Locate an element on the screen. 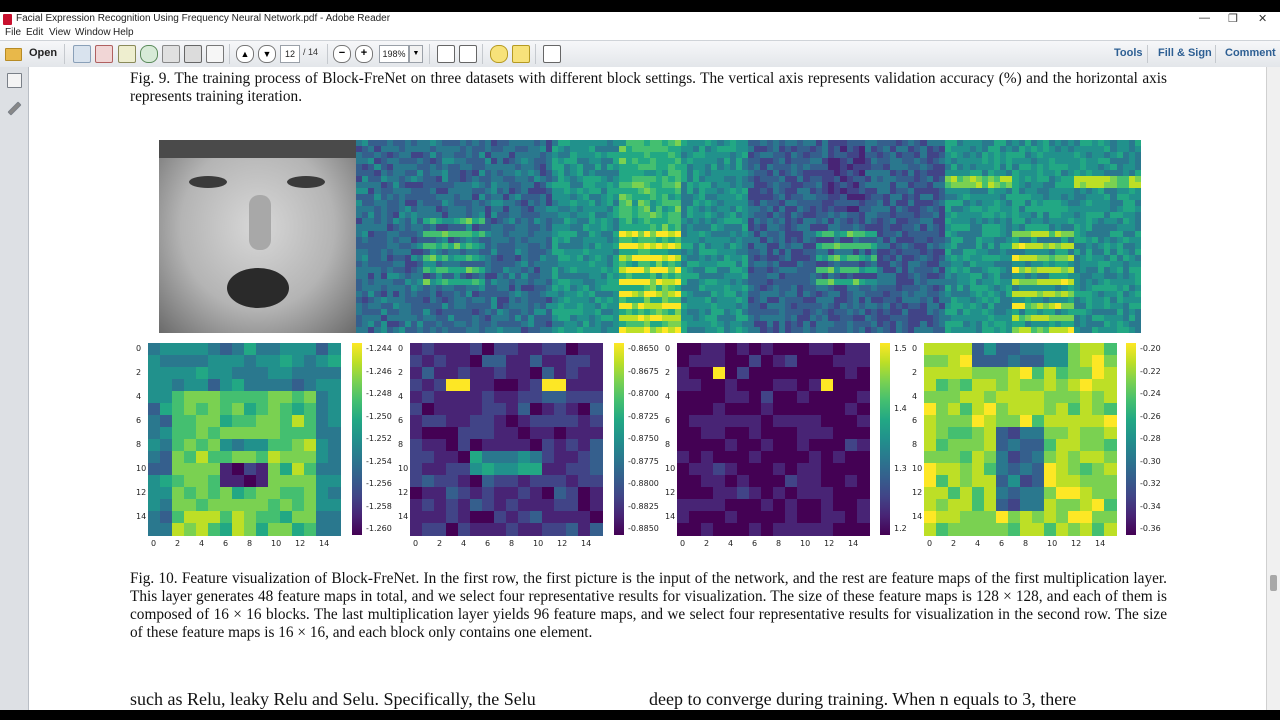  page-total: / 14 is located at coordinates (311, 52).